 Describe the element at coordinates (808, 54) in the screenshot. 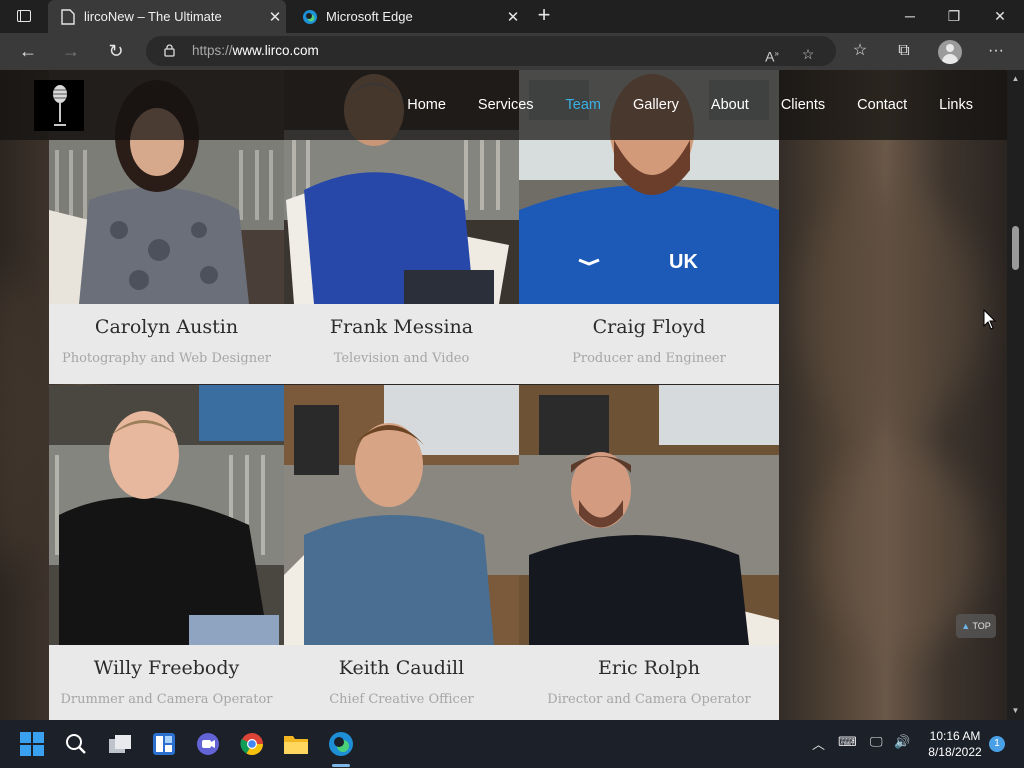

I see `add-favorite-icon: ☆` at that location.